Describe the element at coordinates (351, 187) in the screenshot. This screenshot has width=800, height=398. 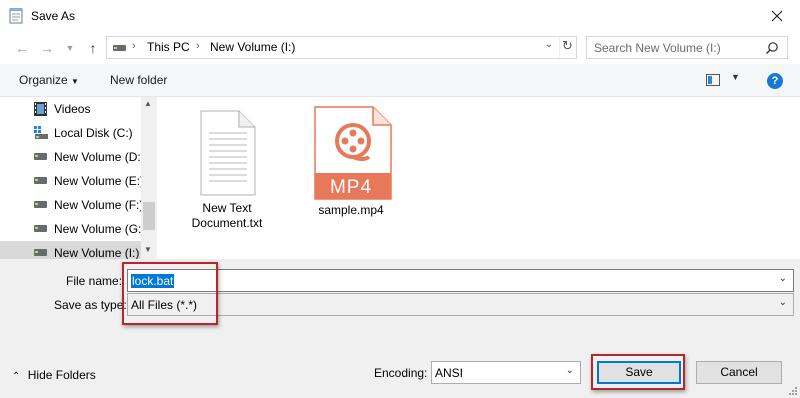
I see `mp4-badge: MP4` at that location.